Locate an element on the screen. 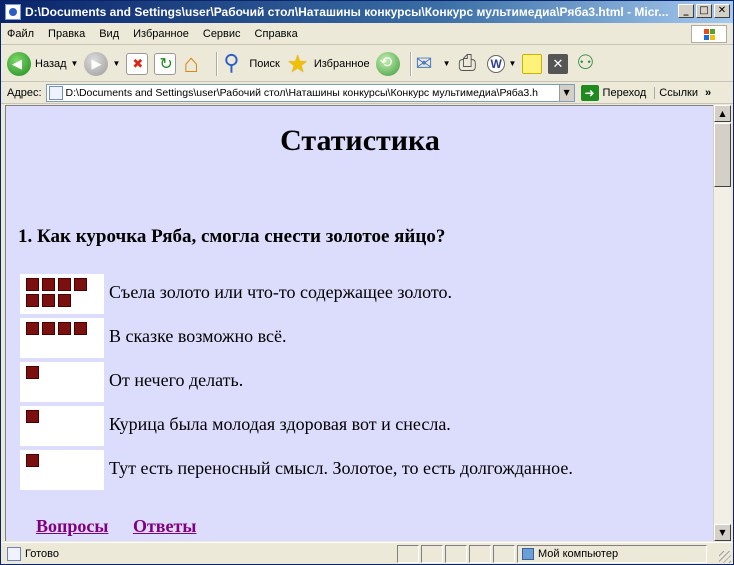  forward-button: ▼ is located at coordinates (102, 63).